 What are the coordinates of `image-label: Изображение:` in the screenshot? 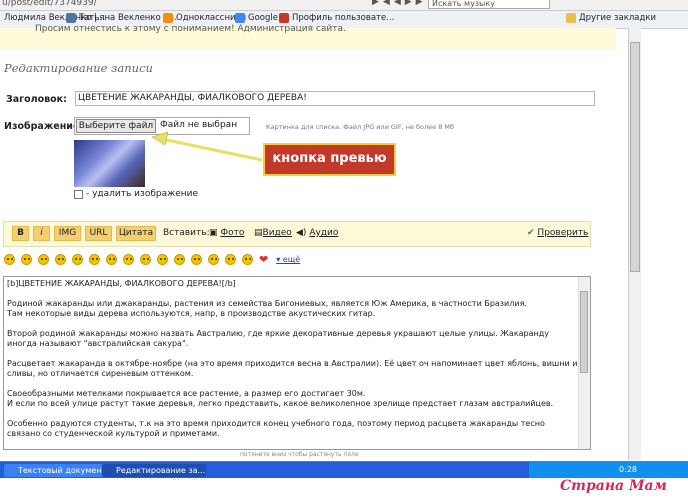 It's located at (44, 126).